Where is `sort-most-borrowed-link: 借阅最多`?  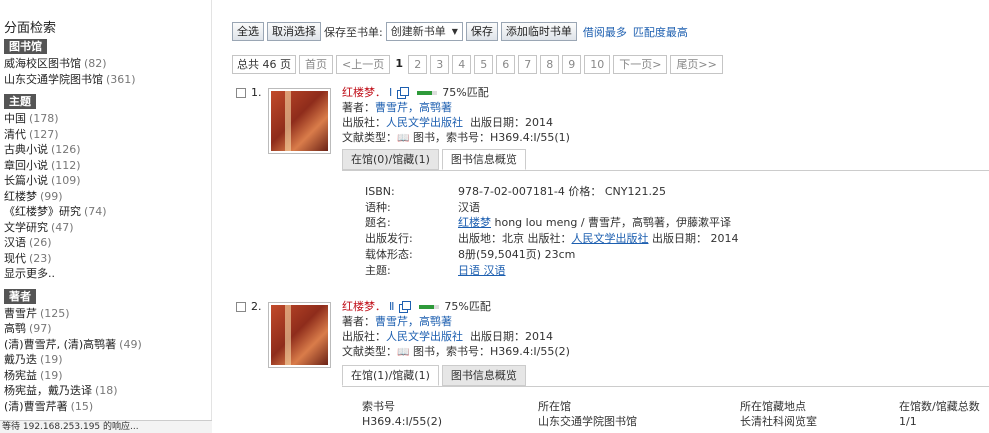 sort-most-borrowed-link: 借阅最多 is located at coordinates (605, 32).